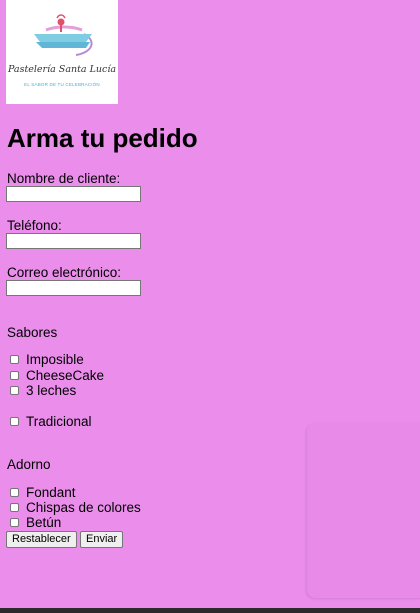 The height and width of the screenshot is (613, 420). Describe the element at coordinates (73, 288) in the screenshot. I see `email-field` at that location.